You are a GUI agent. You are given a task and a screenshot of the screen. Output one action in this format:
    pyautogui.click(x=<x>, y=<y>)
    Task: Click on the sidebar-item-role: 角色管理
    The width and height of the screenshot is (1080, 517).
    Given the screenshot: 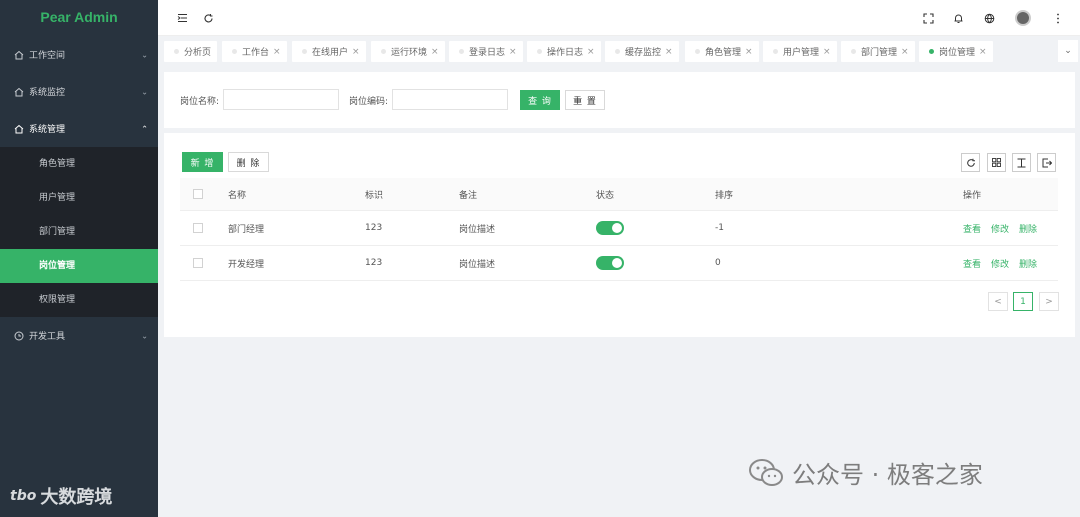 What is the action you would take?
    pyautogui.click(x=79, y=164)
    